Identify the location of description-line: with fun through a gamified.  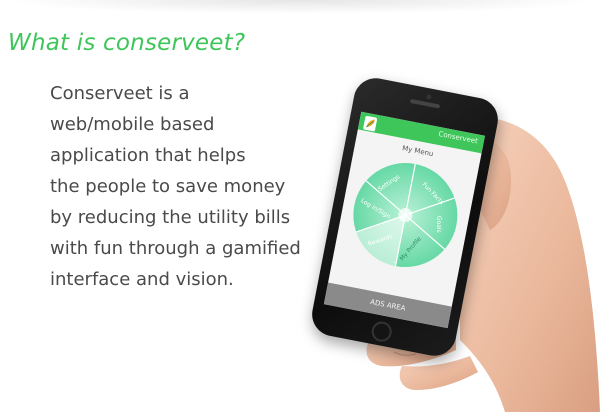
(175, 248).